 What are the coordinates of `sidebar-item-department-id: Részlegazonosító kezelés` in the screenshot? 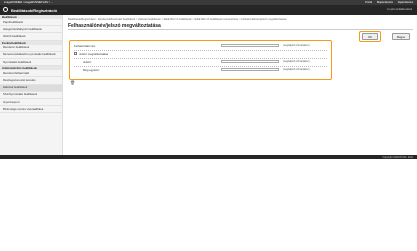 It's located at (31, 81).